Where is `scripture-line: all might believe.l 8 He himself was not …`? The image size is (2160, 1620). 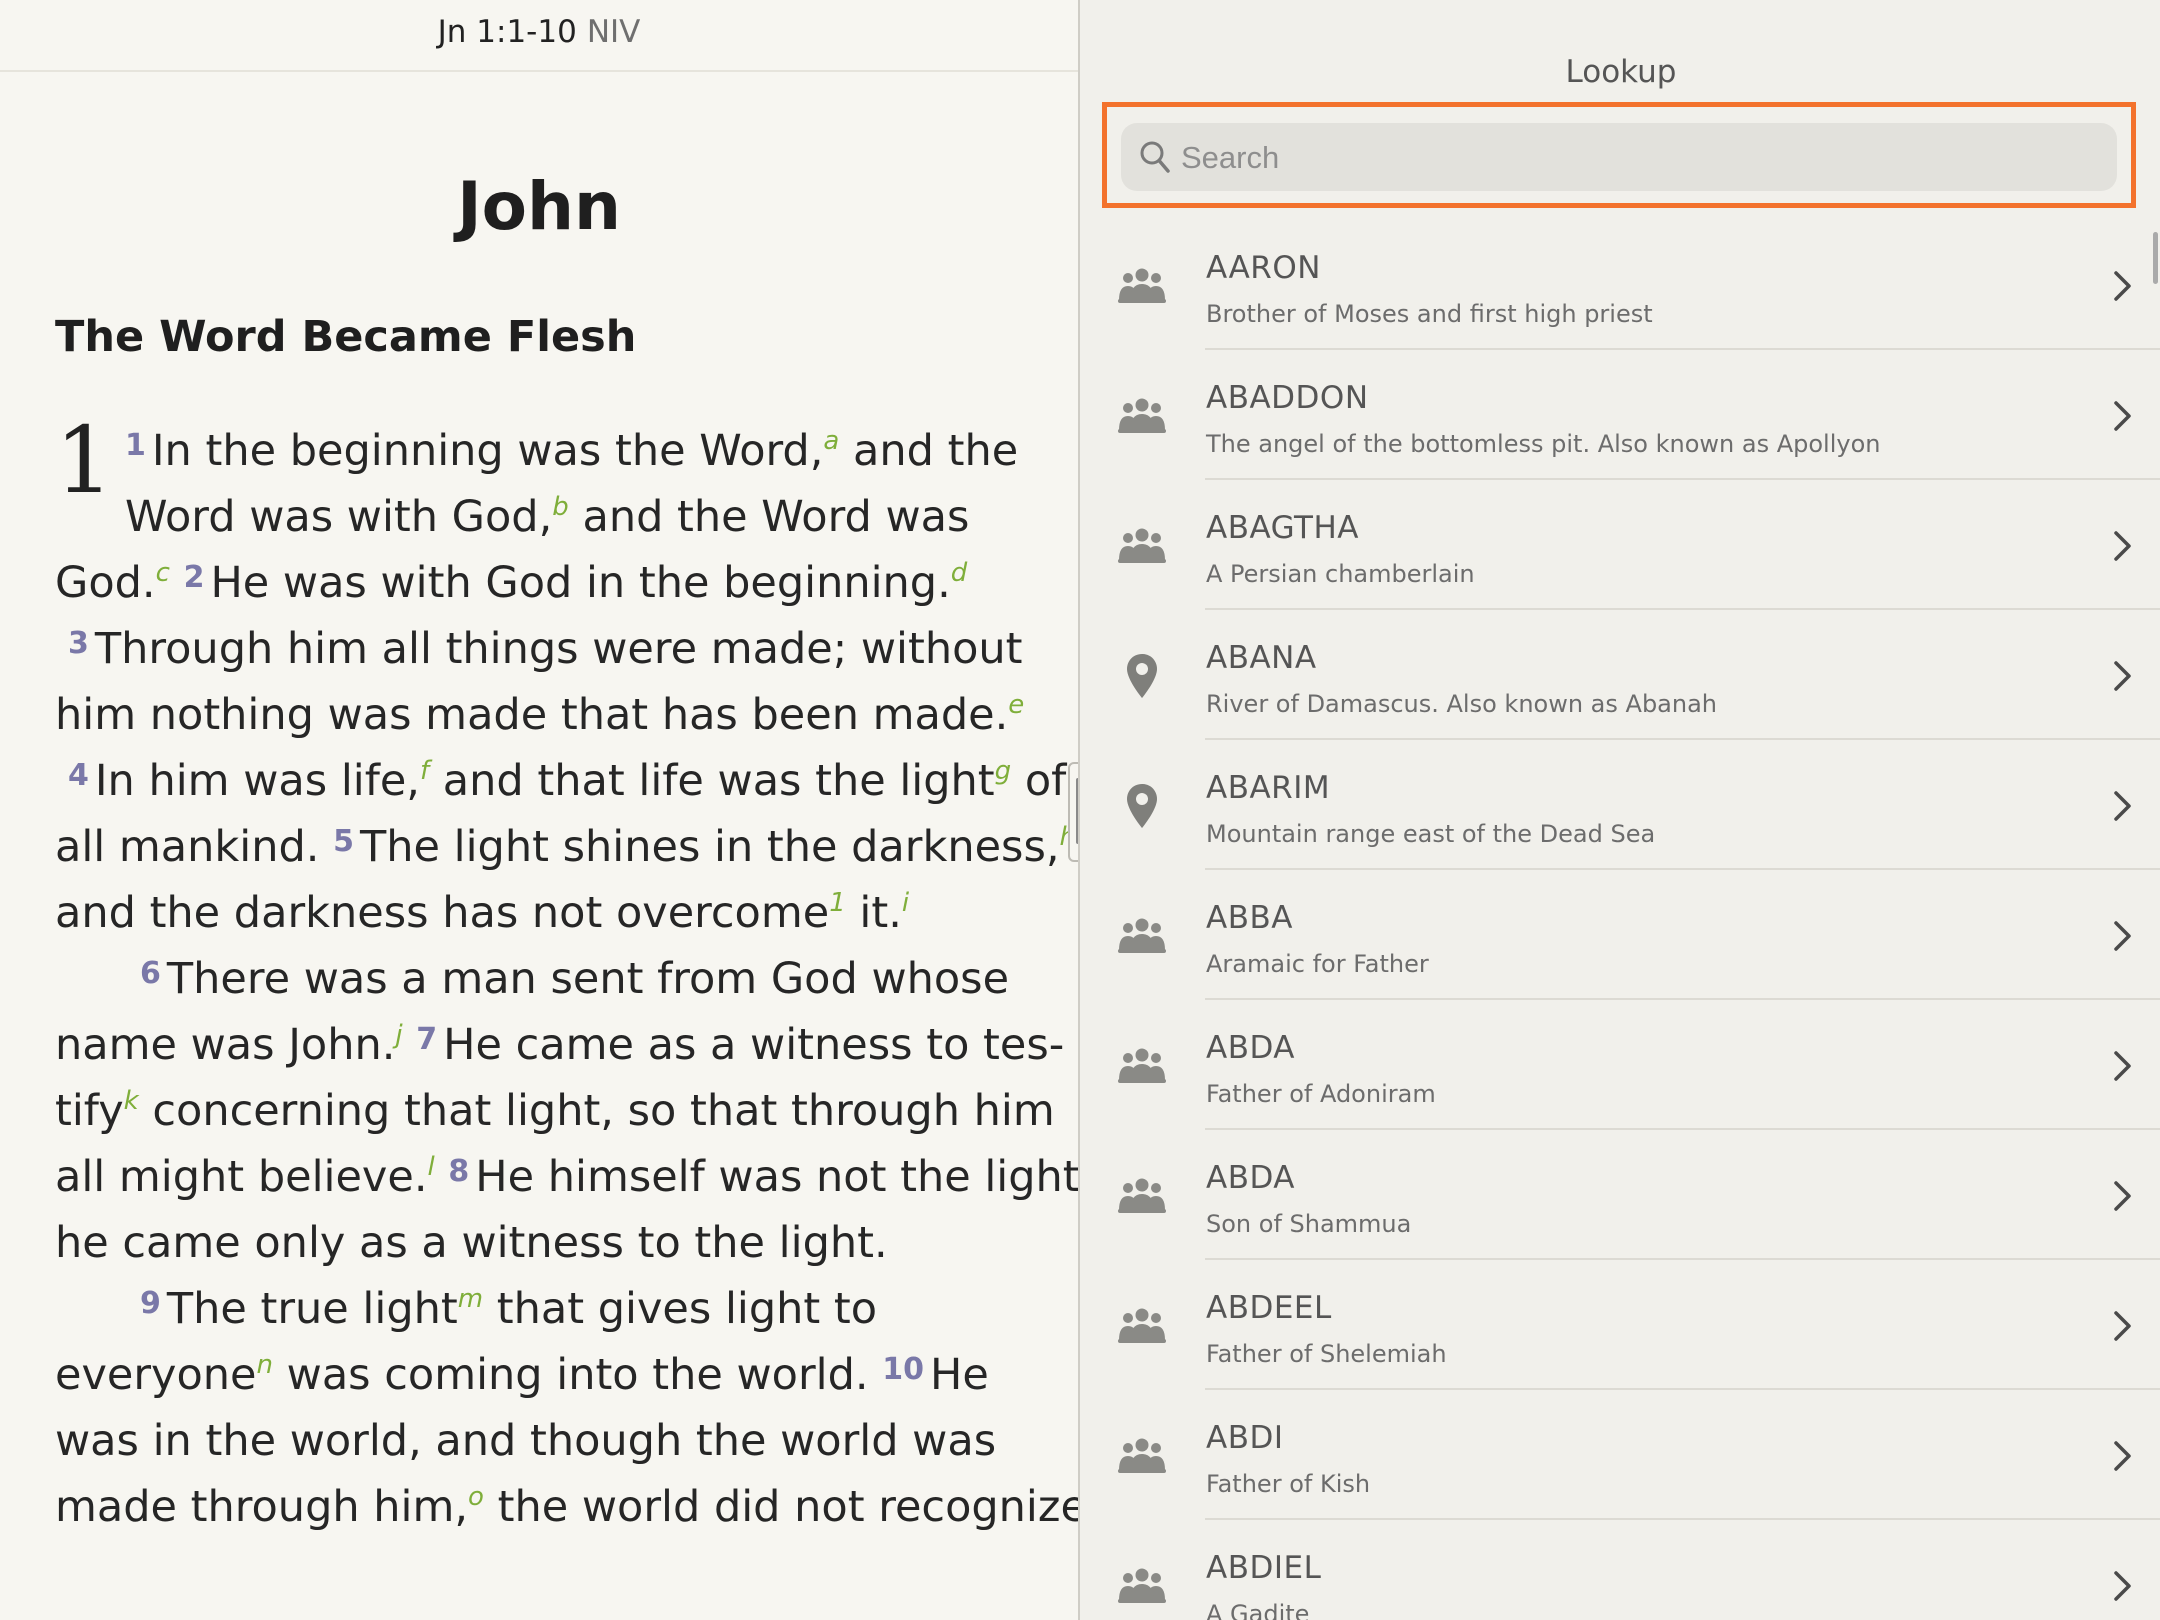 scripture-line: all might believe.l 8 He himself was not … is located at coordinates (566, 1177).